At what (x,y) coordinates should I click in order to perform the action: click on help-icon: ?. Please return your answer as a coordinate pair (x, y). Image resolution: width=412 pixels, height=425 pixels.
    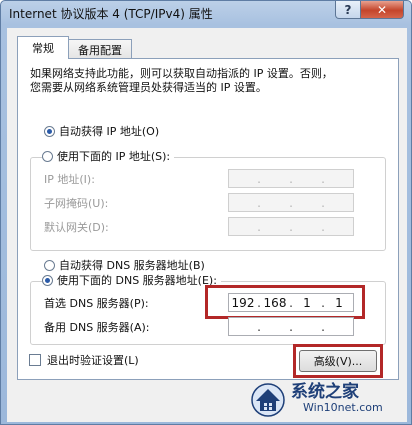
    Looking at the image, I should click on (348, 9).